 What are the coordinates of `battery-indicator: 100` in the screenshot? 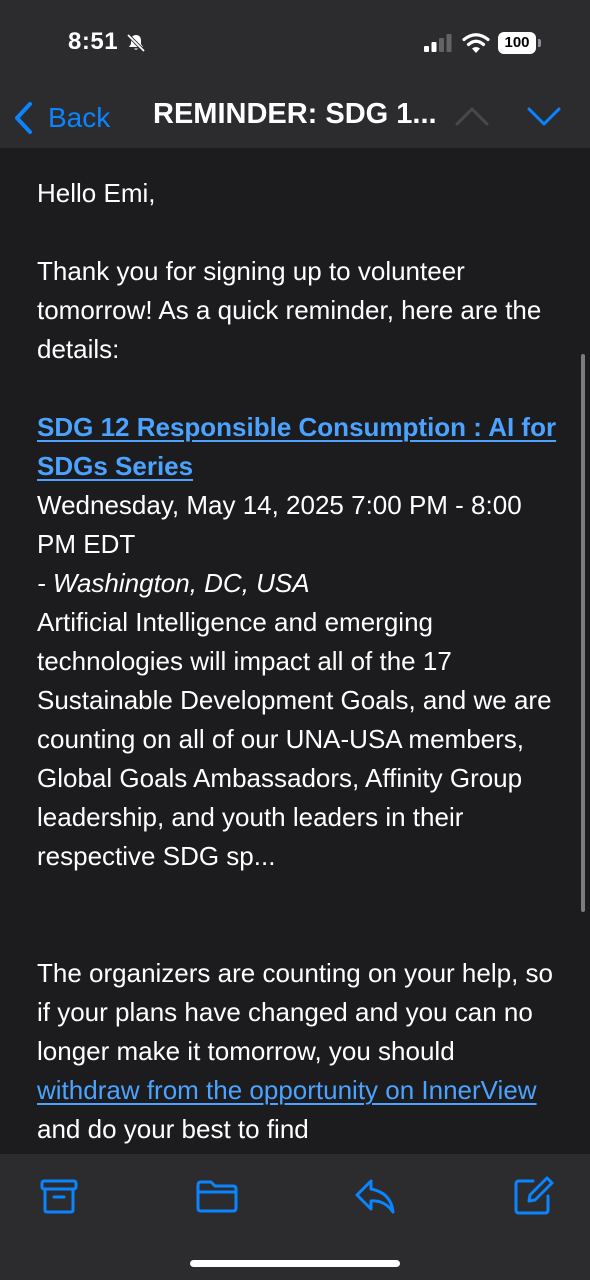 It's located at (520, 43).